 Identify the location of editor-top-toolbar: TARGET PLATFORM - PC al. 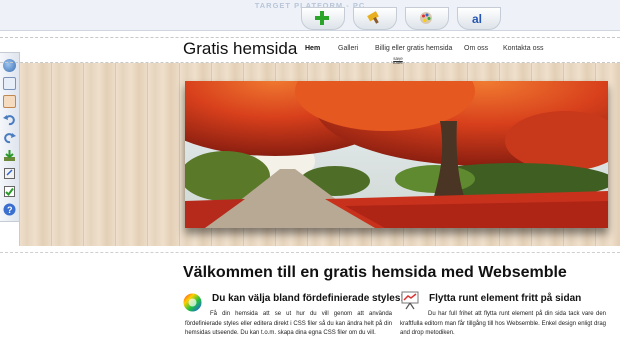
(310, 15).